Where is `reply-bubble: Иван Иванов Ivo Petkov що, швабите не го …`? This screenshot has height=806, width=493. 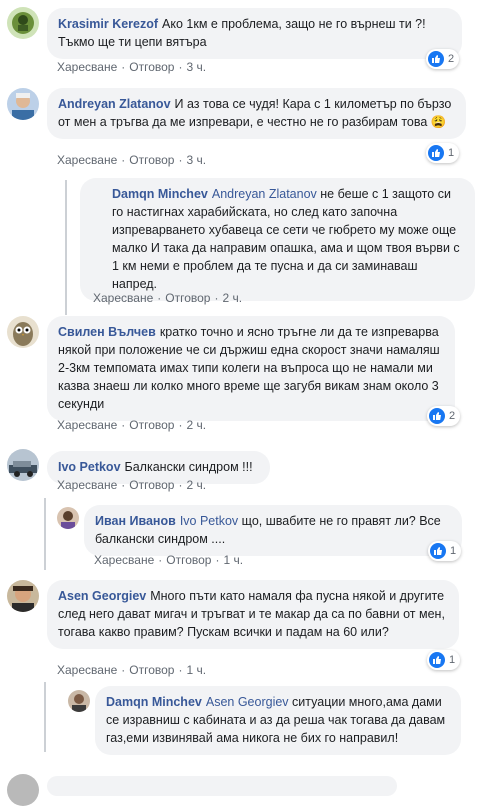 reply-bubble: Иван Иванов Ivo Petkov що, швабите не го … is located at coordinates (273, 530).